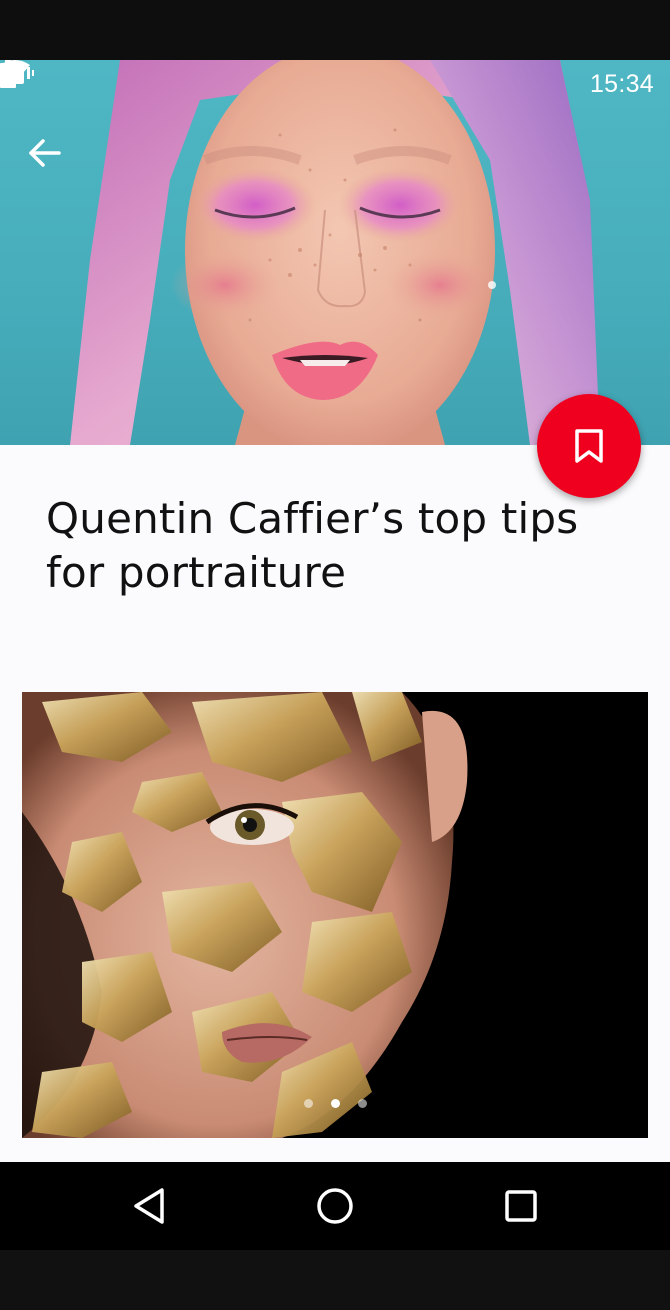  What do you see at coordinates (45, 153) in the screenshot?
I see `arrow-left-icon` at bounding box center [45, 153].